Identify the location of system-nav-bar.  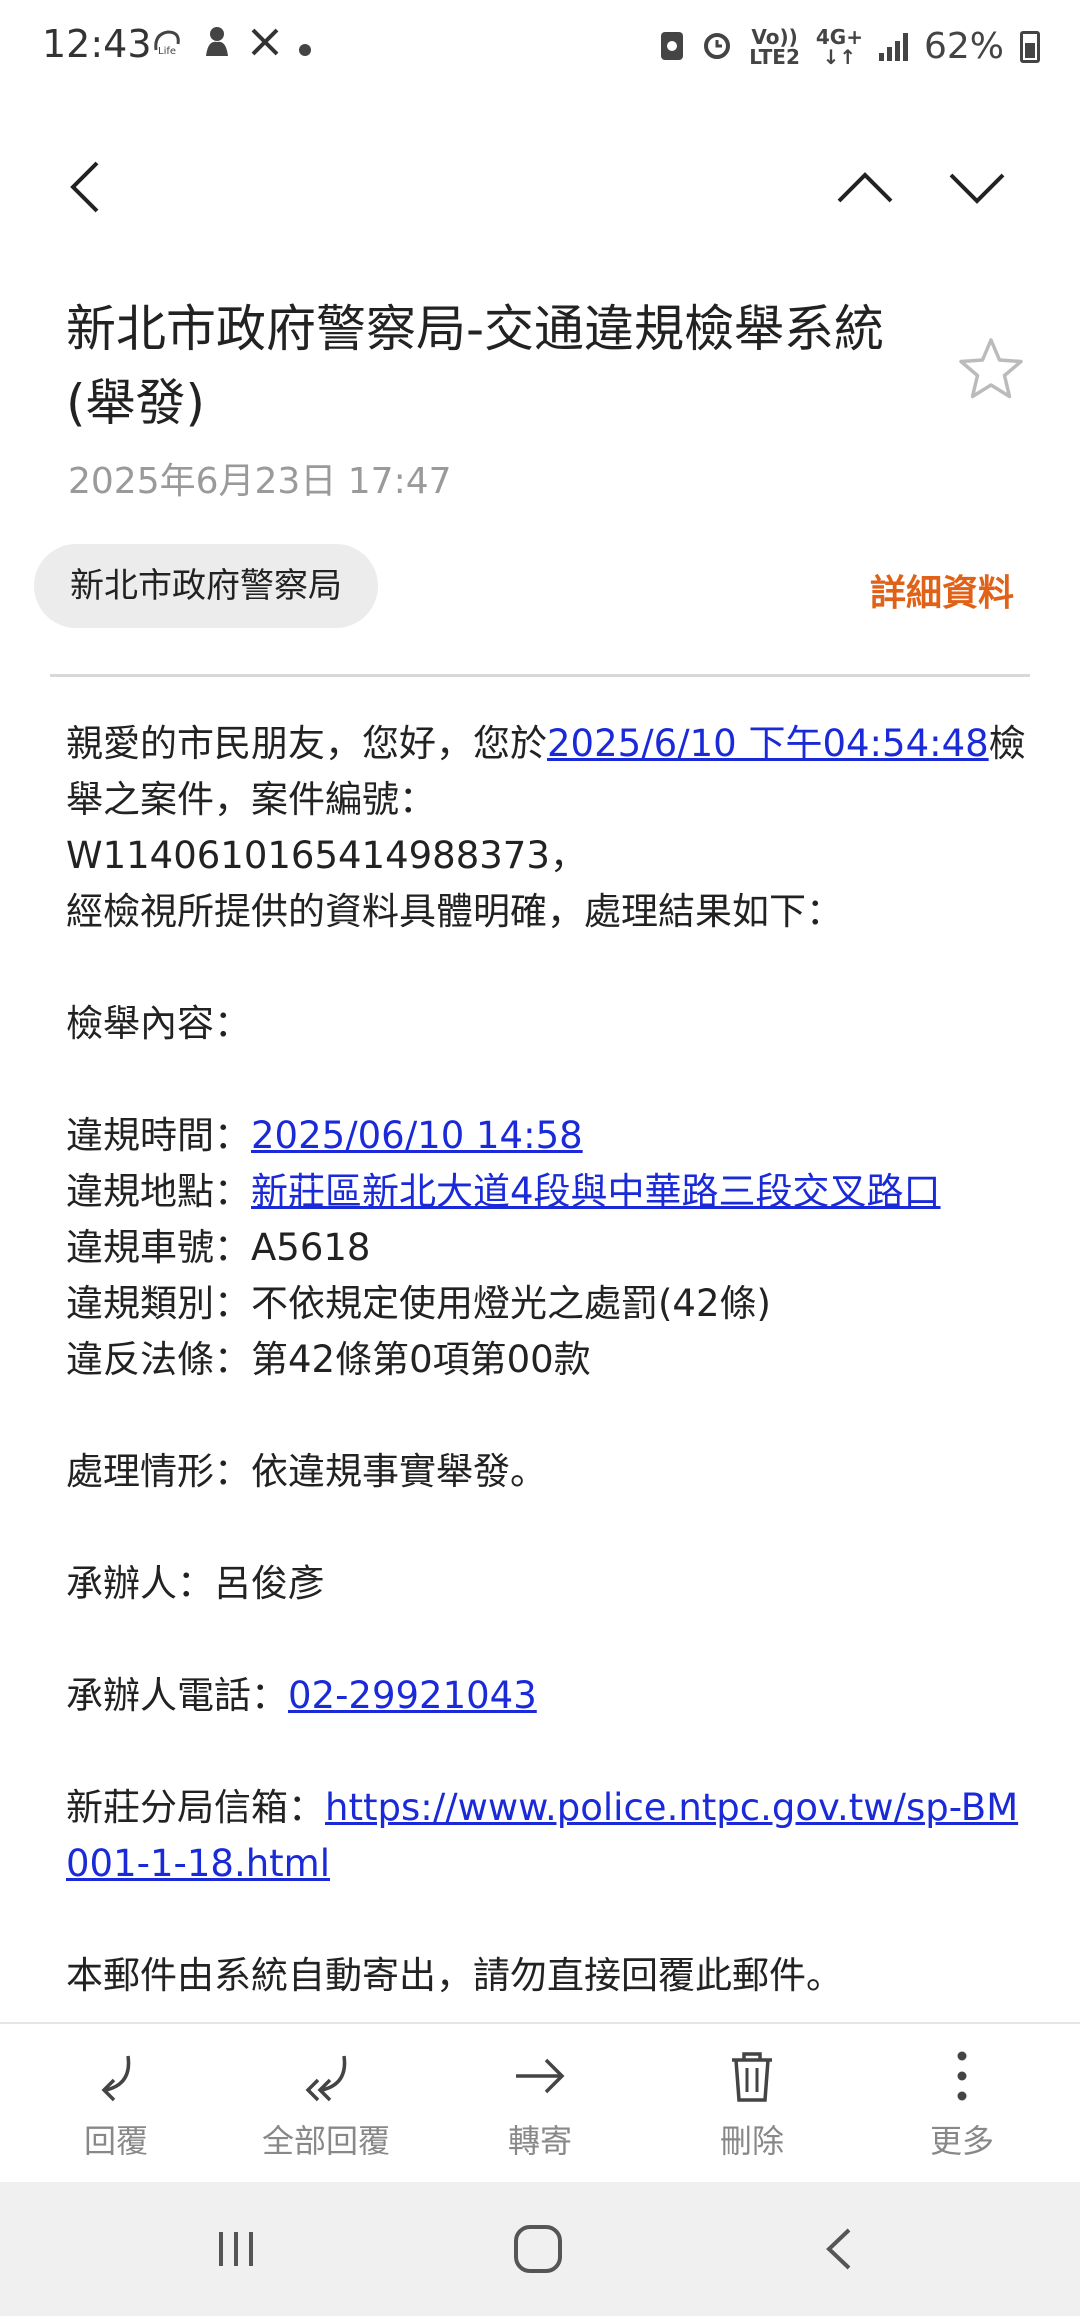
(540, 2249).